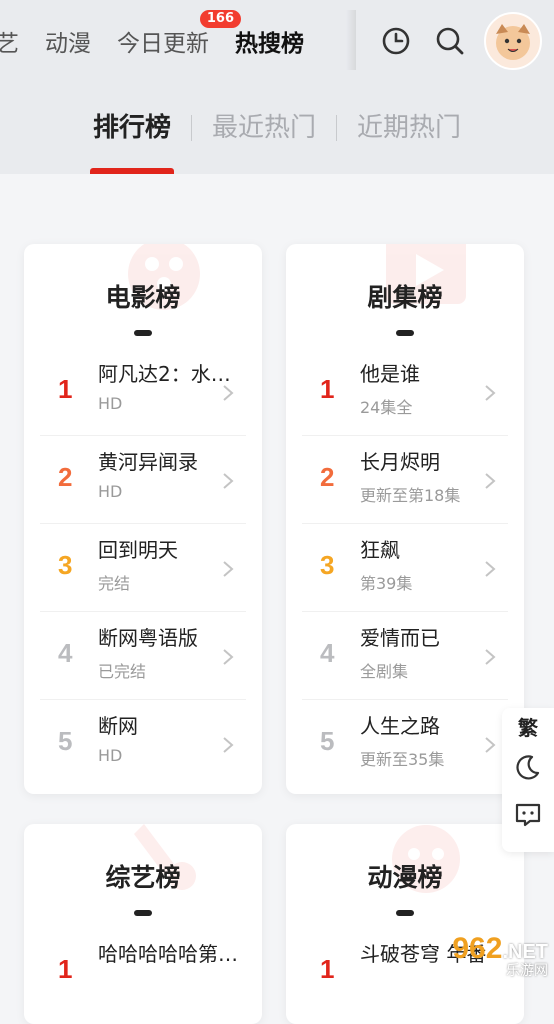 This screenshot has width=554, height=1024. What do you see at coordinates (132, 128) in the screenshot?
I see `subtab-ranking: 排行榜` at bounding box center [132, 128].